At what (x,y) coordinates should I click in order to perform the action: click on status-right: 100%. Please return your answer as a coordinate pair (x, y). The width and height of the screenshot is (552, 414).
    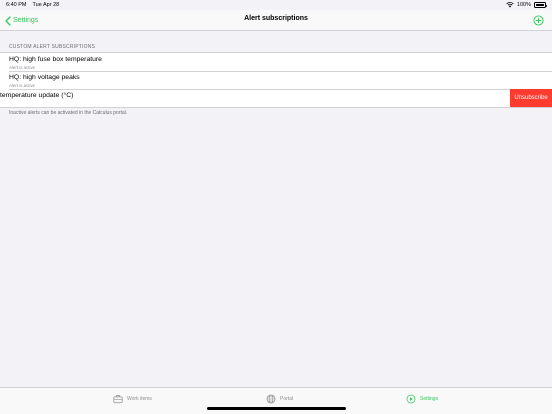
    Looking at the image, I should click on (526, 5).